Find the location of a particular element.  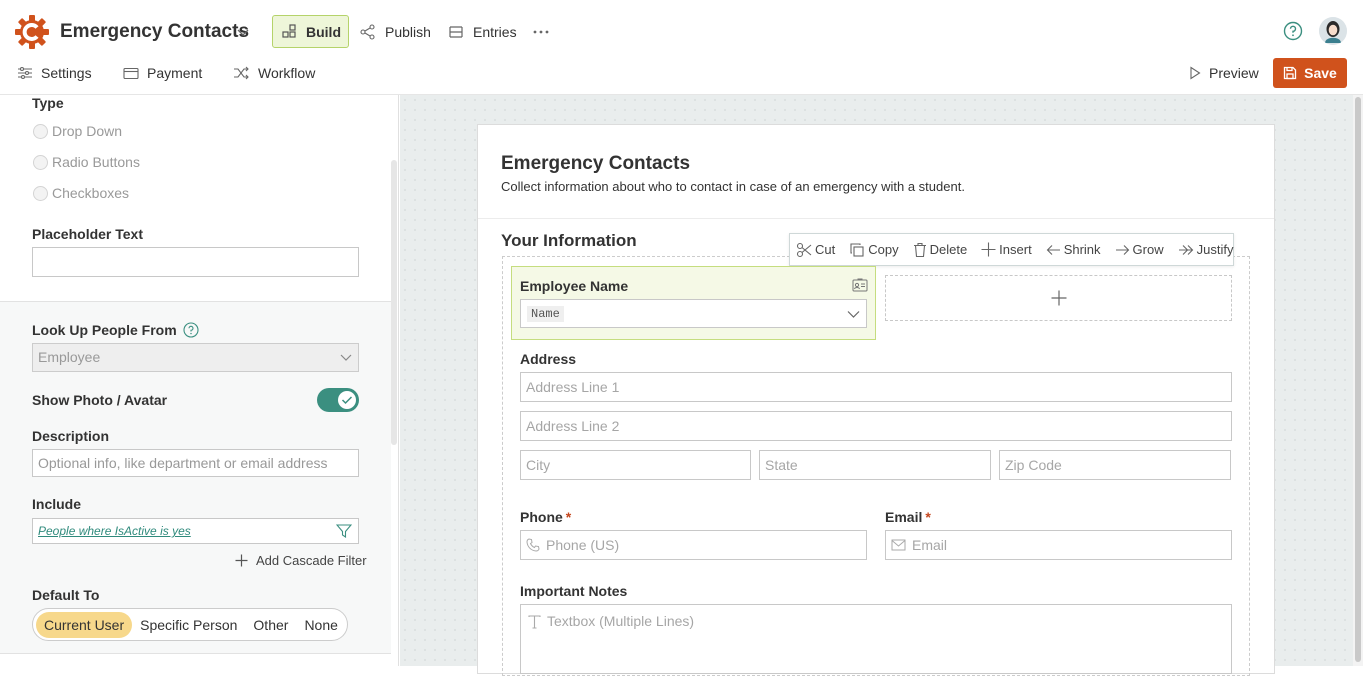

payment-label: Payment is located at coordinates (175, 73).